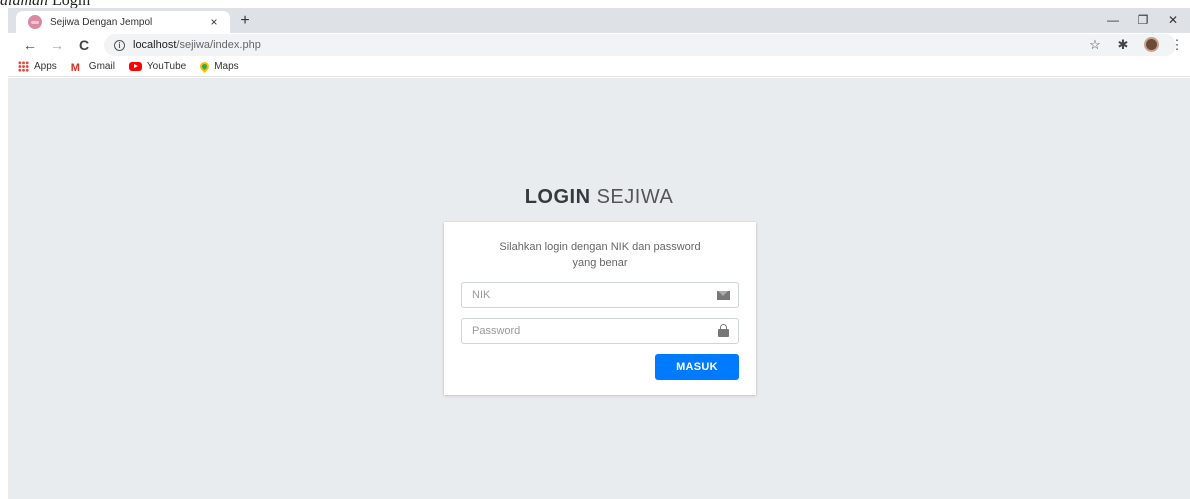  I want to click on restore-icon: ❐, so click(1143, 20).